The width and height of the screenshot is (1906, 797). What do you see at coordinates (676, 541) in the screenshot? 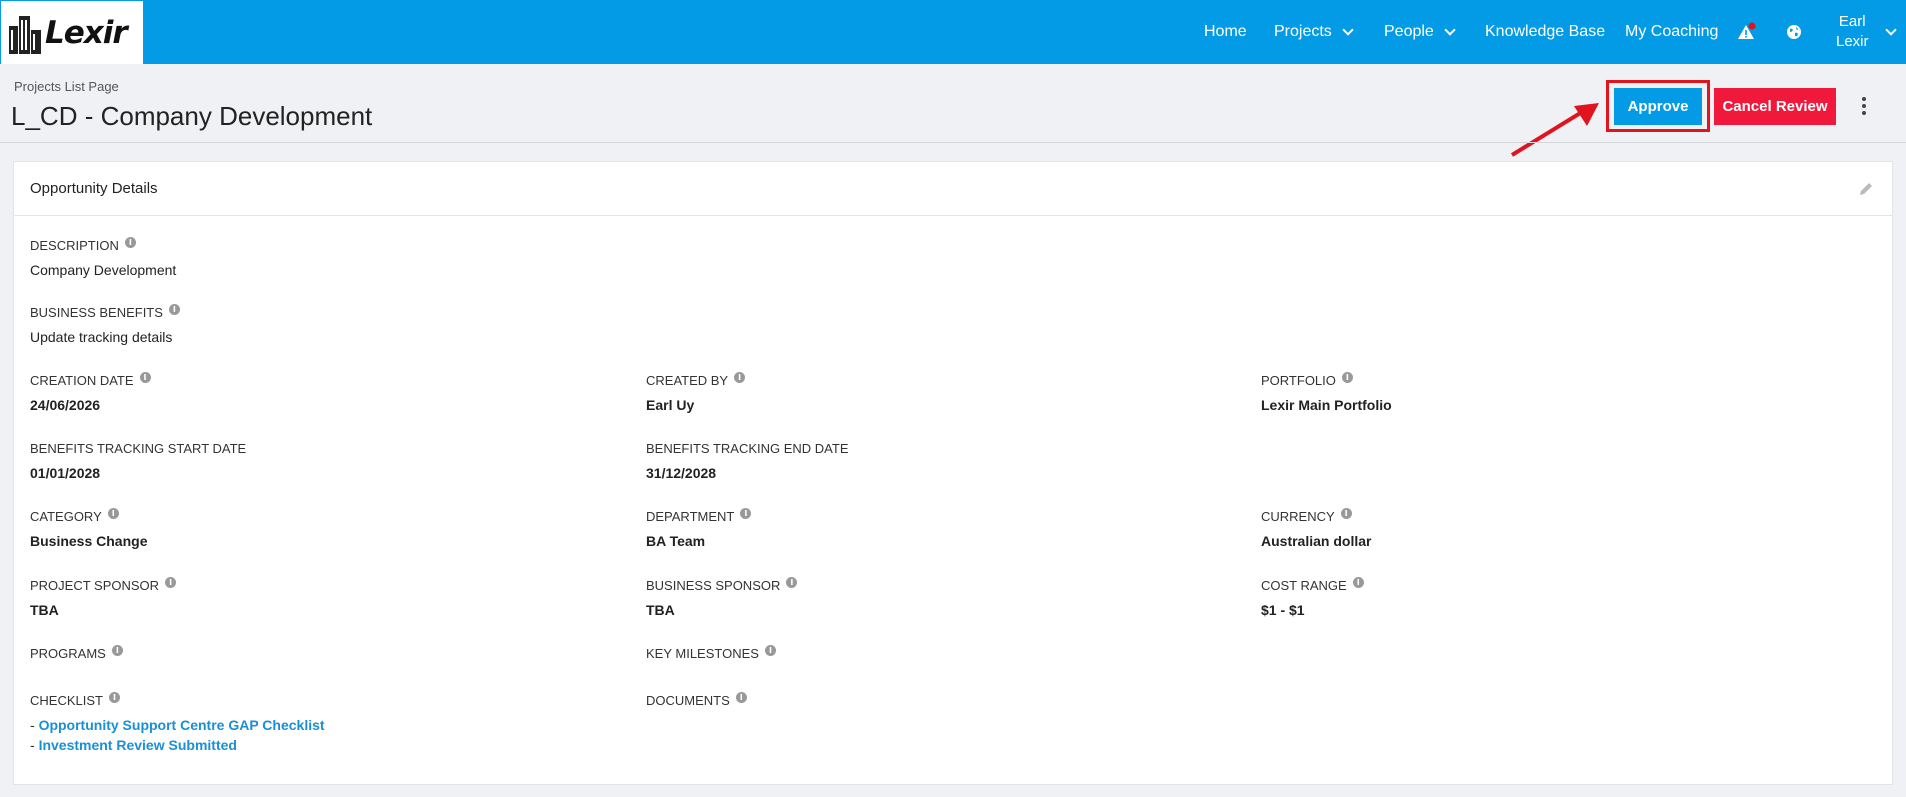
I see `department-value: BA Team` at bounding box center [676, 541].